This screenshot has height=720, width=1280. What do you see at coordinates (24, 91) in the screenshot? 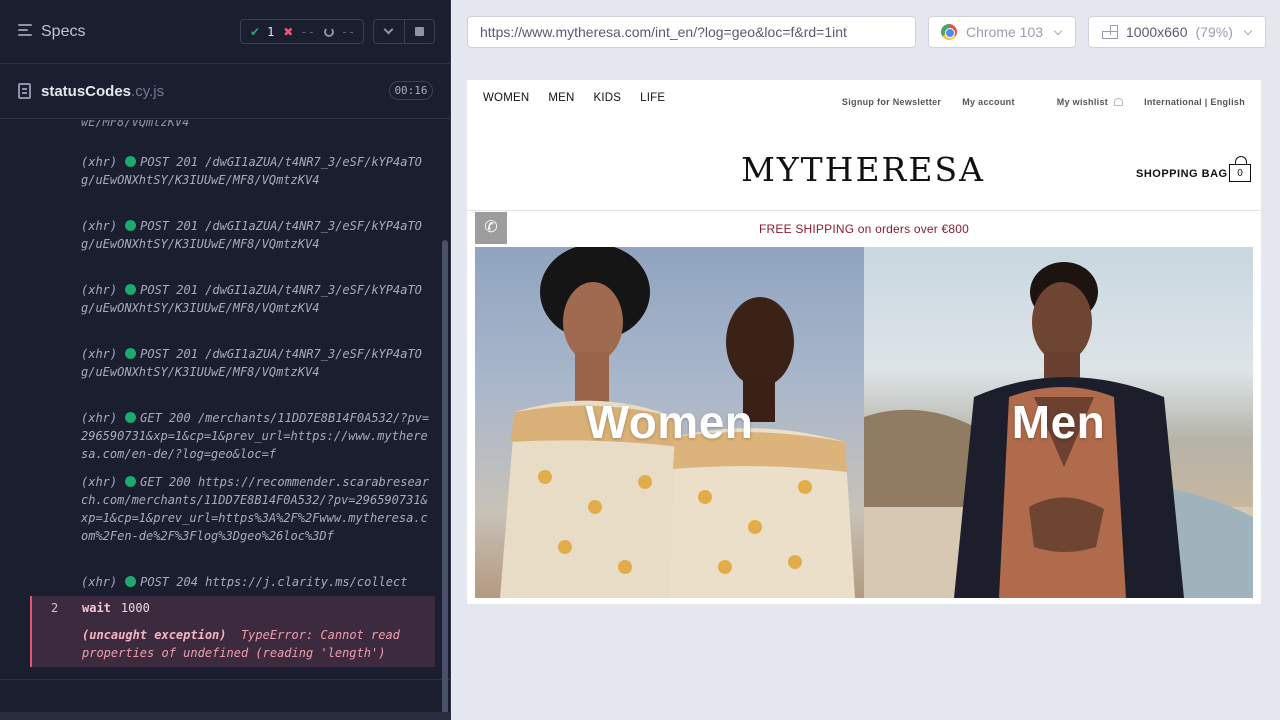
I see `file-icon` at bounding box center [24, 91].